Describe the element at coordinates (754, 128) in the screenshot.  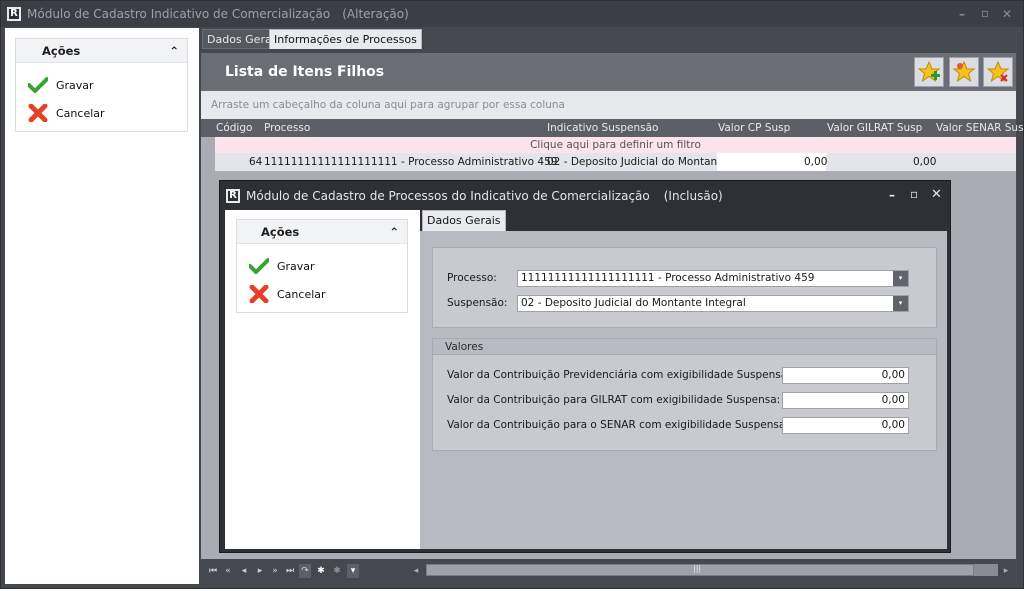
I see `col-valor-cp: Valor CP Susp` at that location.